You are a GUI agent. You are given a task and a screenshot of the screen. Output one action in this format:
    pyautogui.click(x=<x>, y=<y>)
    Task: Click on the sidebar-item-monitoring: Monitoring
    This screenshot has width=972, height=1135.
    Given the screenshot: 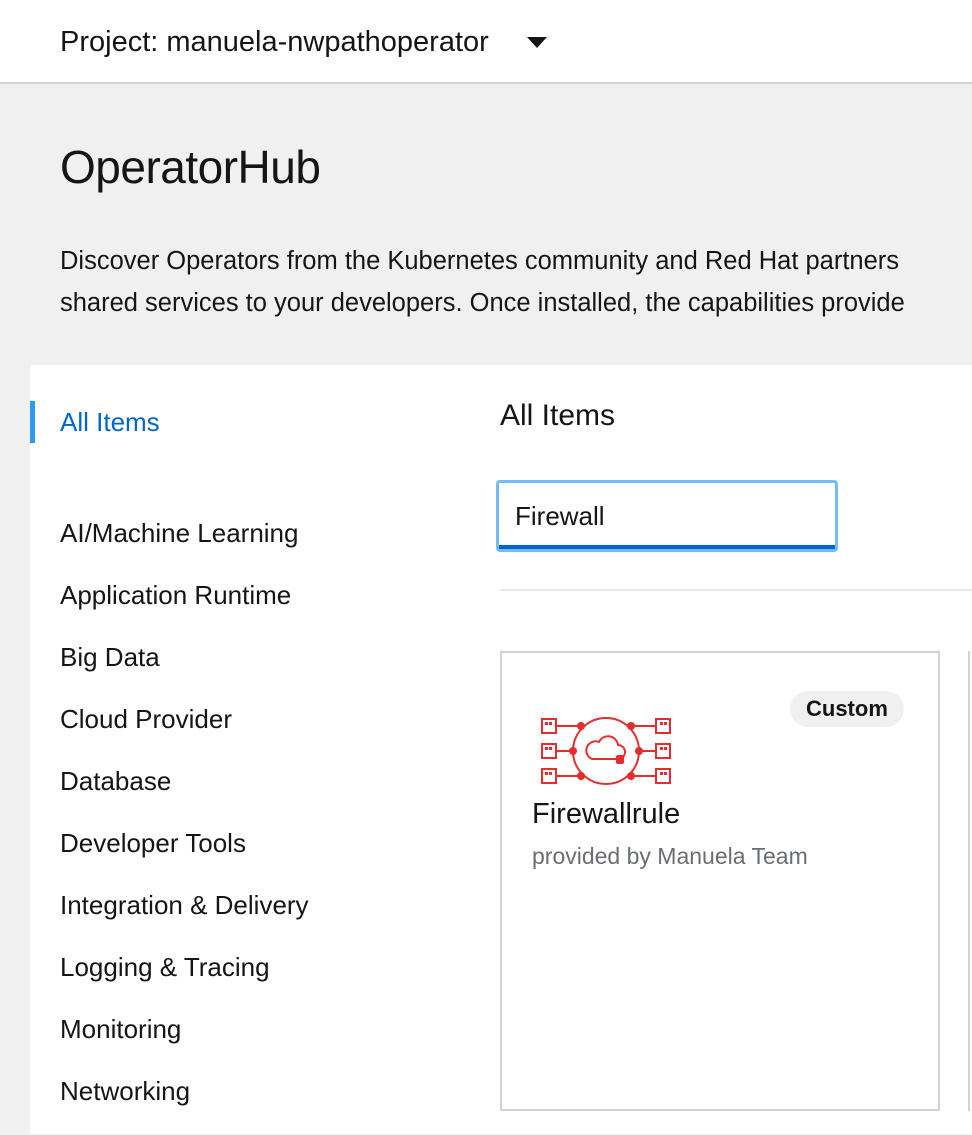 What is the action you would take?
    pyautogui.click(x=184, y=1042)
    